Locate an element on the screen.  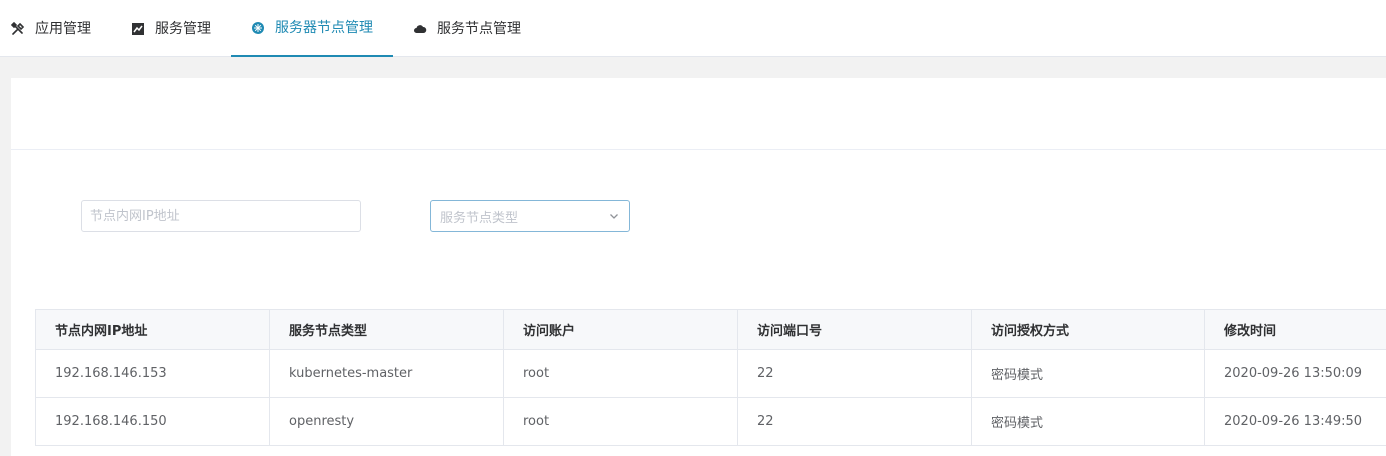
column-header: 修改时间 is located at coordinates (1295, 329).